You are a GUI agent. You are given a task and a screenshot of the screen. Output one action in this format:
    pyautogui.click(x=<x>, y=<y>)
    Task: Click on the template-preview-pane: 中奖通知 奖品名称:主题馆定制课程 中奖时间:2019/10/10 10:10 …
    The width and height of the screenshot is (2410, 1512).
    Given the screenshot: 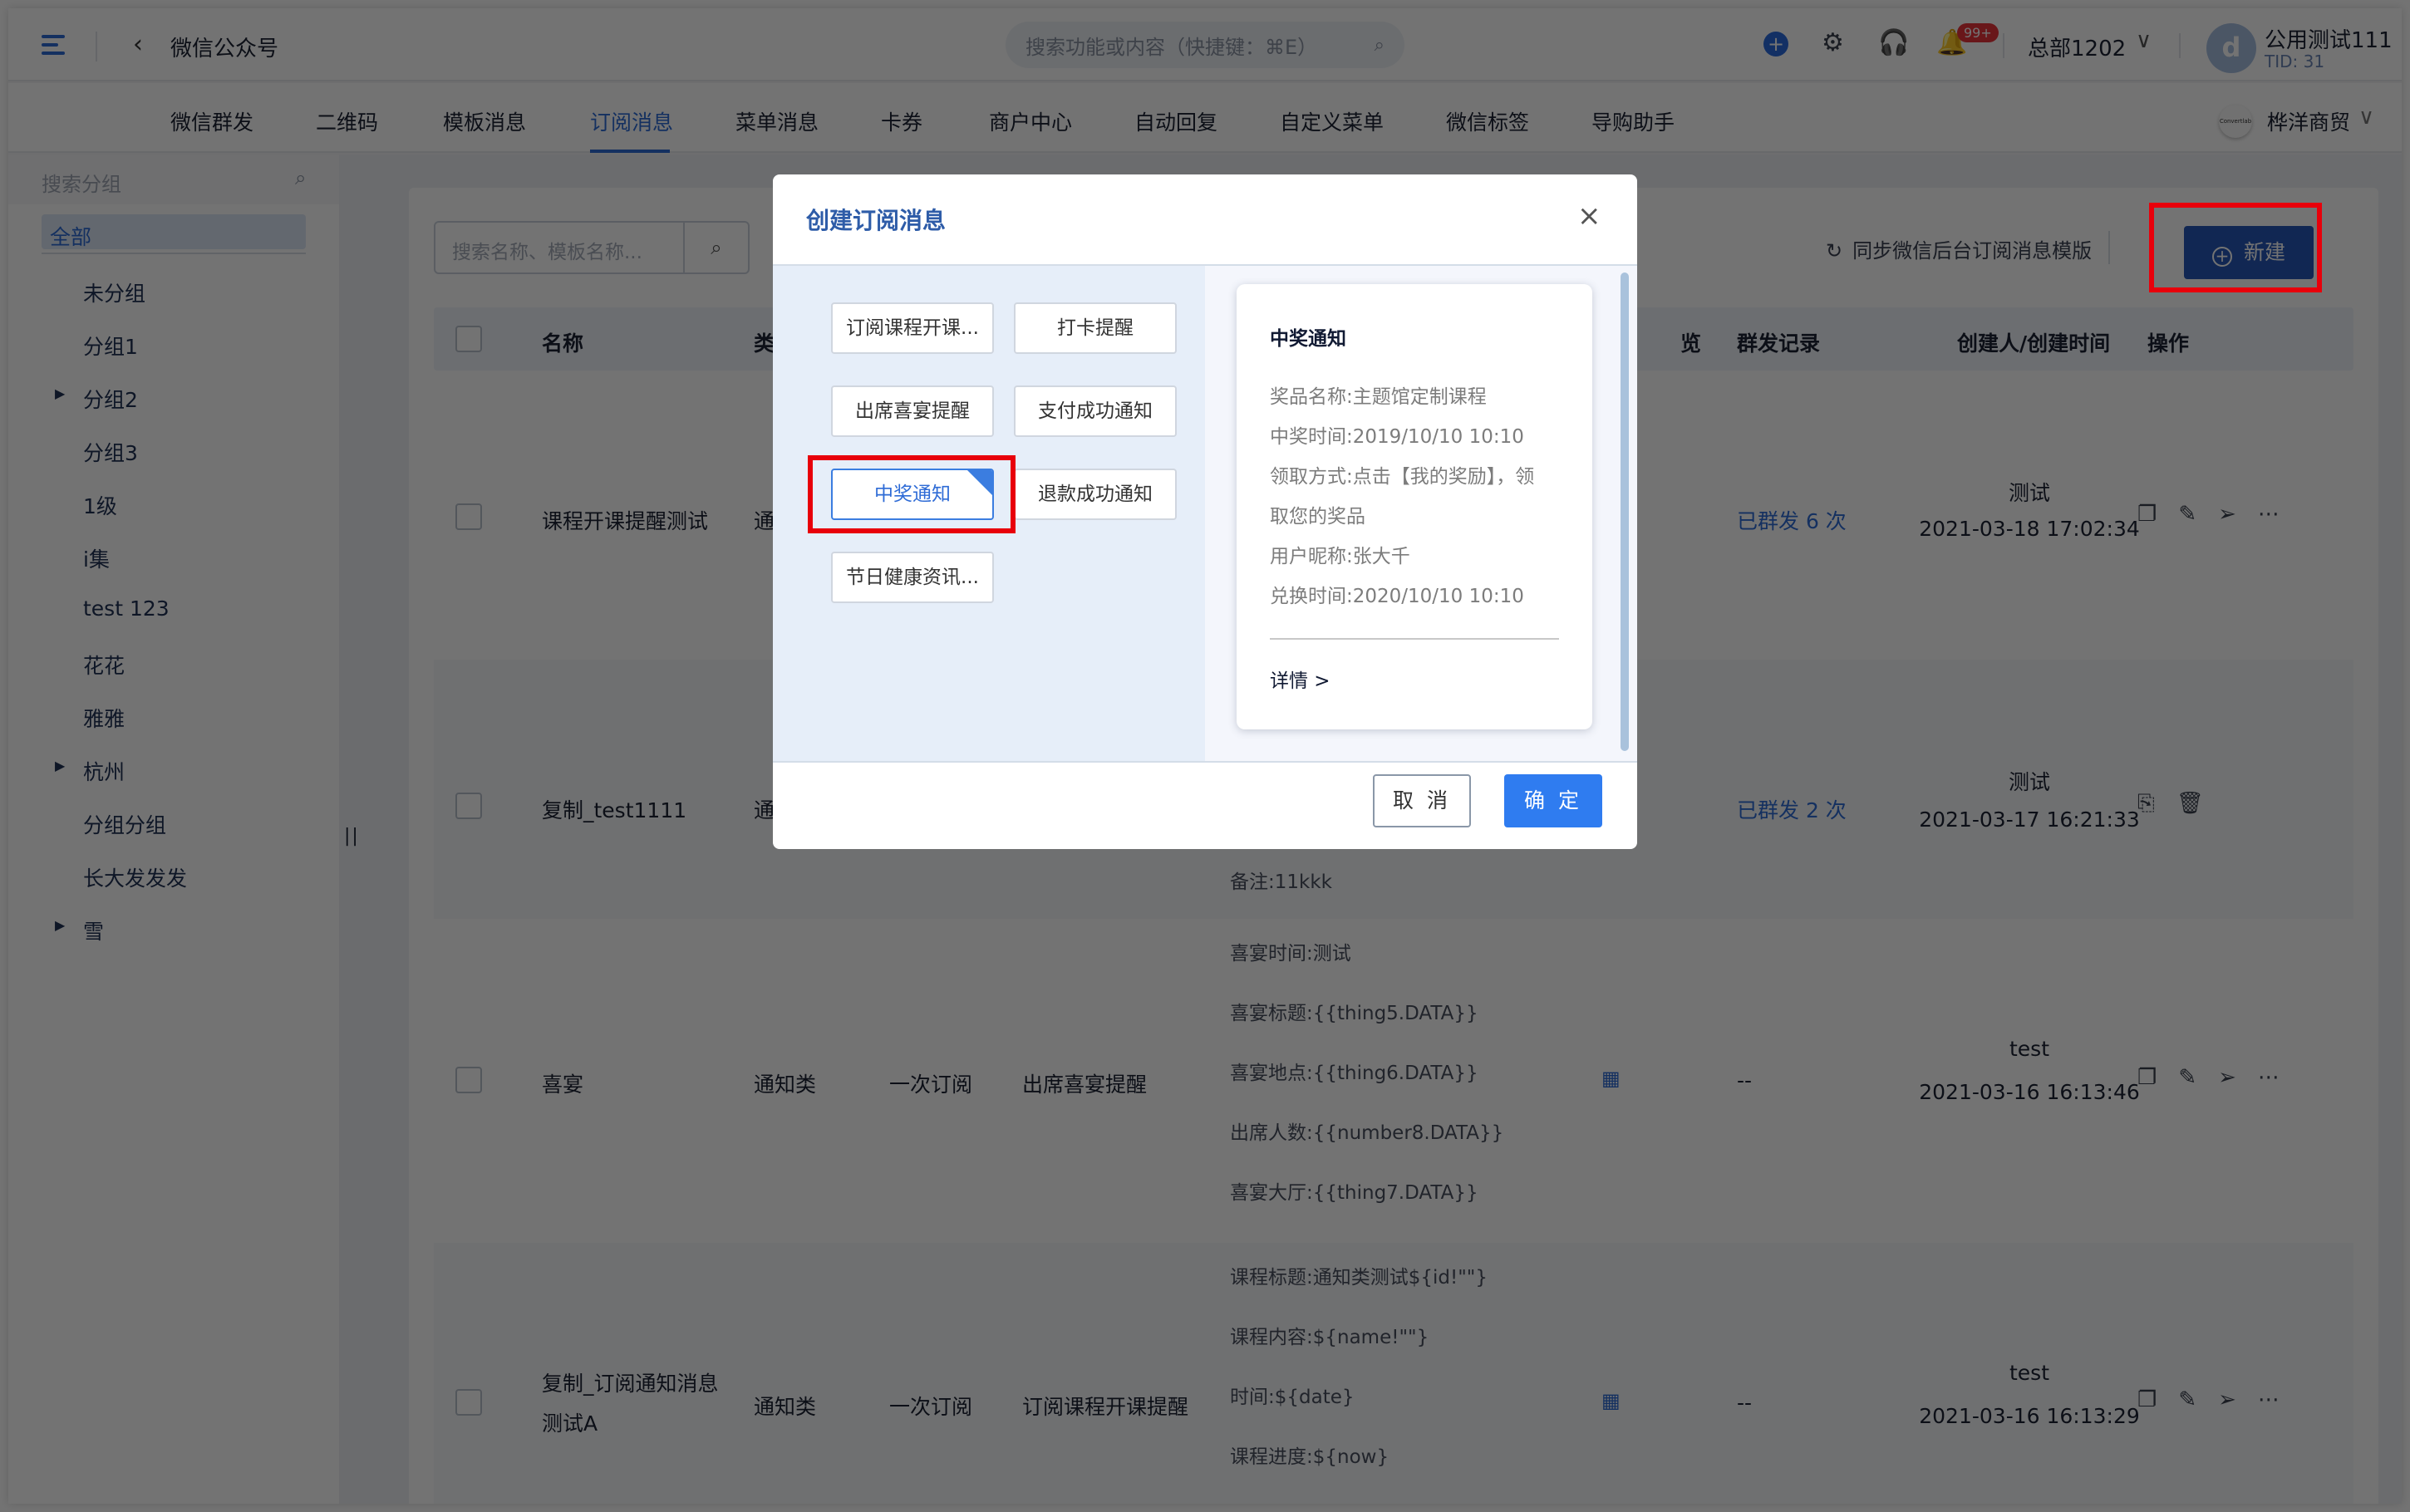 What is the action you would take?
    pyautogui.click(x=1421, y=513)
    